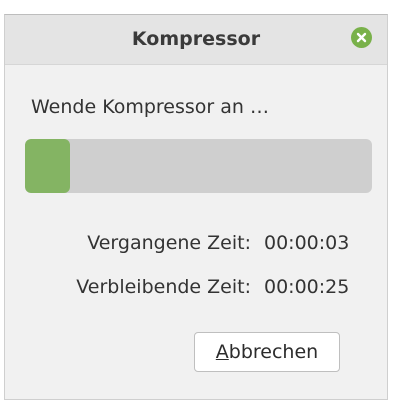 Image resolution: width=393 pixels, height=409 pixels. Describe the element at coordinates (307, 287) in the screenshot. I see `remaining-time-value: 00:00:25` at that location.